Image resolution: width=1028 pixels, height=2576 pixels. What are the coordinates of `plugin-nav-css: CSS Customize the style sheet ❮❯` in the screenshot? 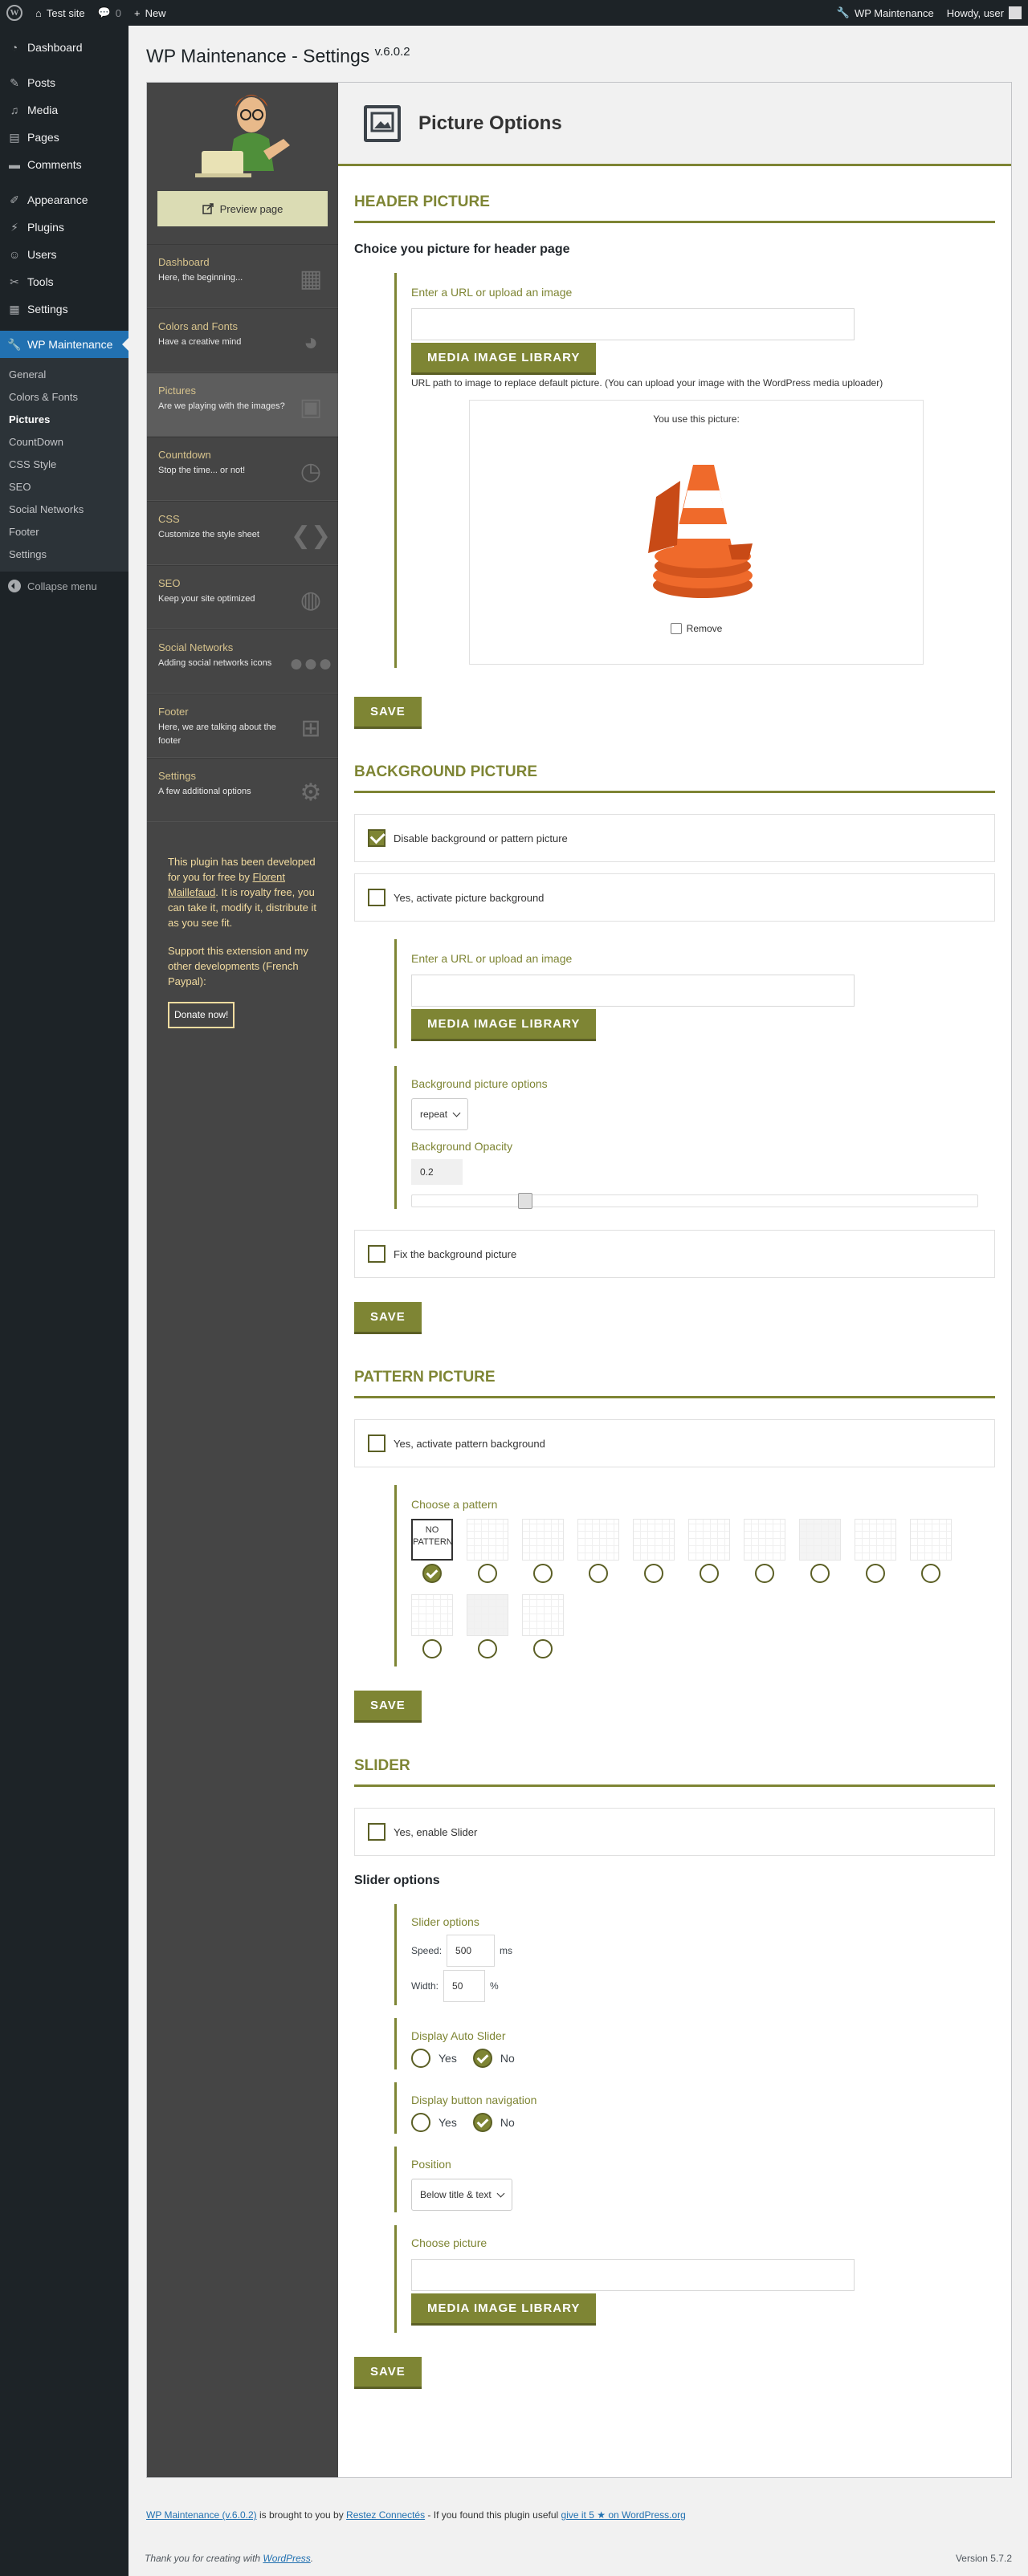 It's located at (242, 533).